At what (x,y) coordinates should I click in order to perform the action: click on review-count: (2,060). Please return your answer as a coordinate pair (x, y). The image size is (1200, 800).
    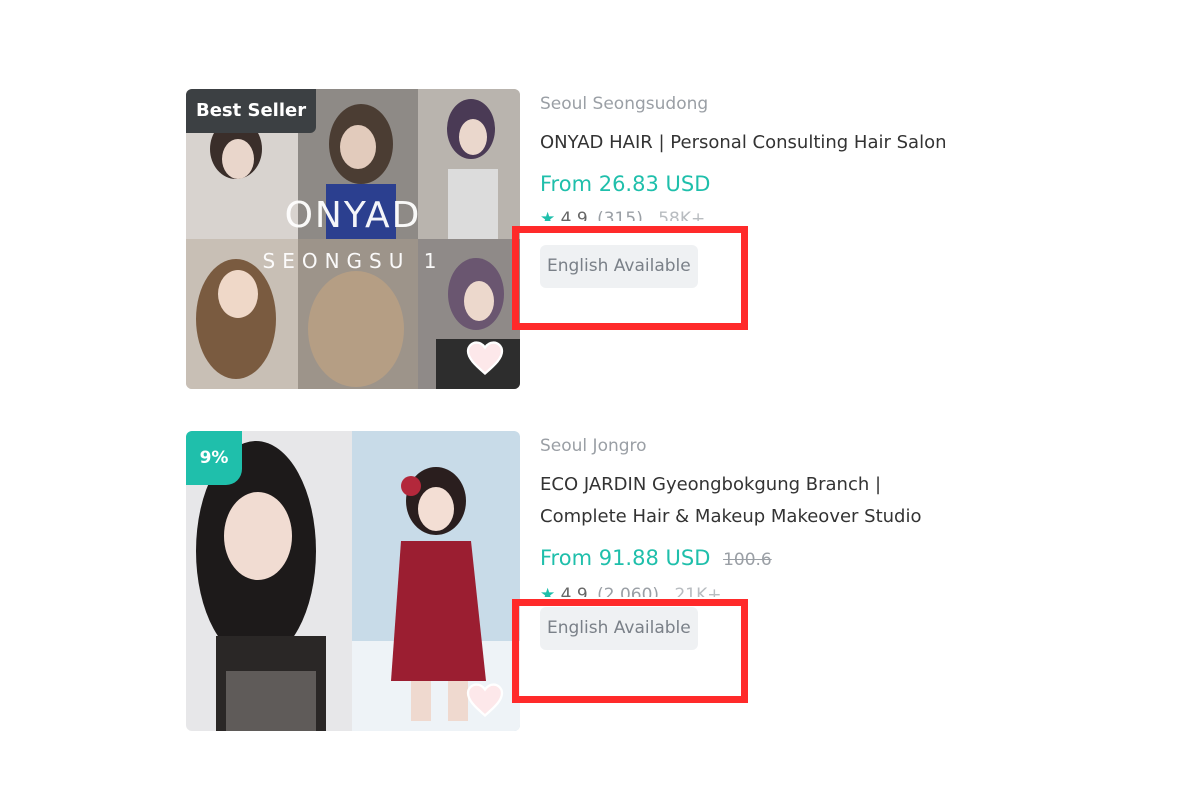
    Looking at the image, I should click on (628, 591).